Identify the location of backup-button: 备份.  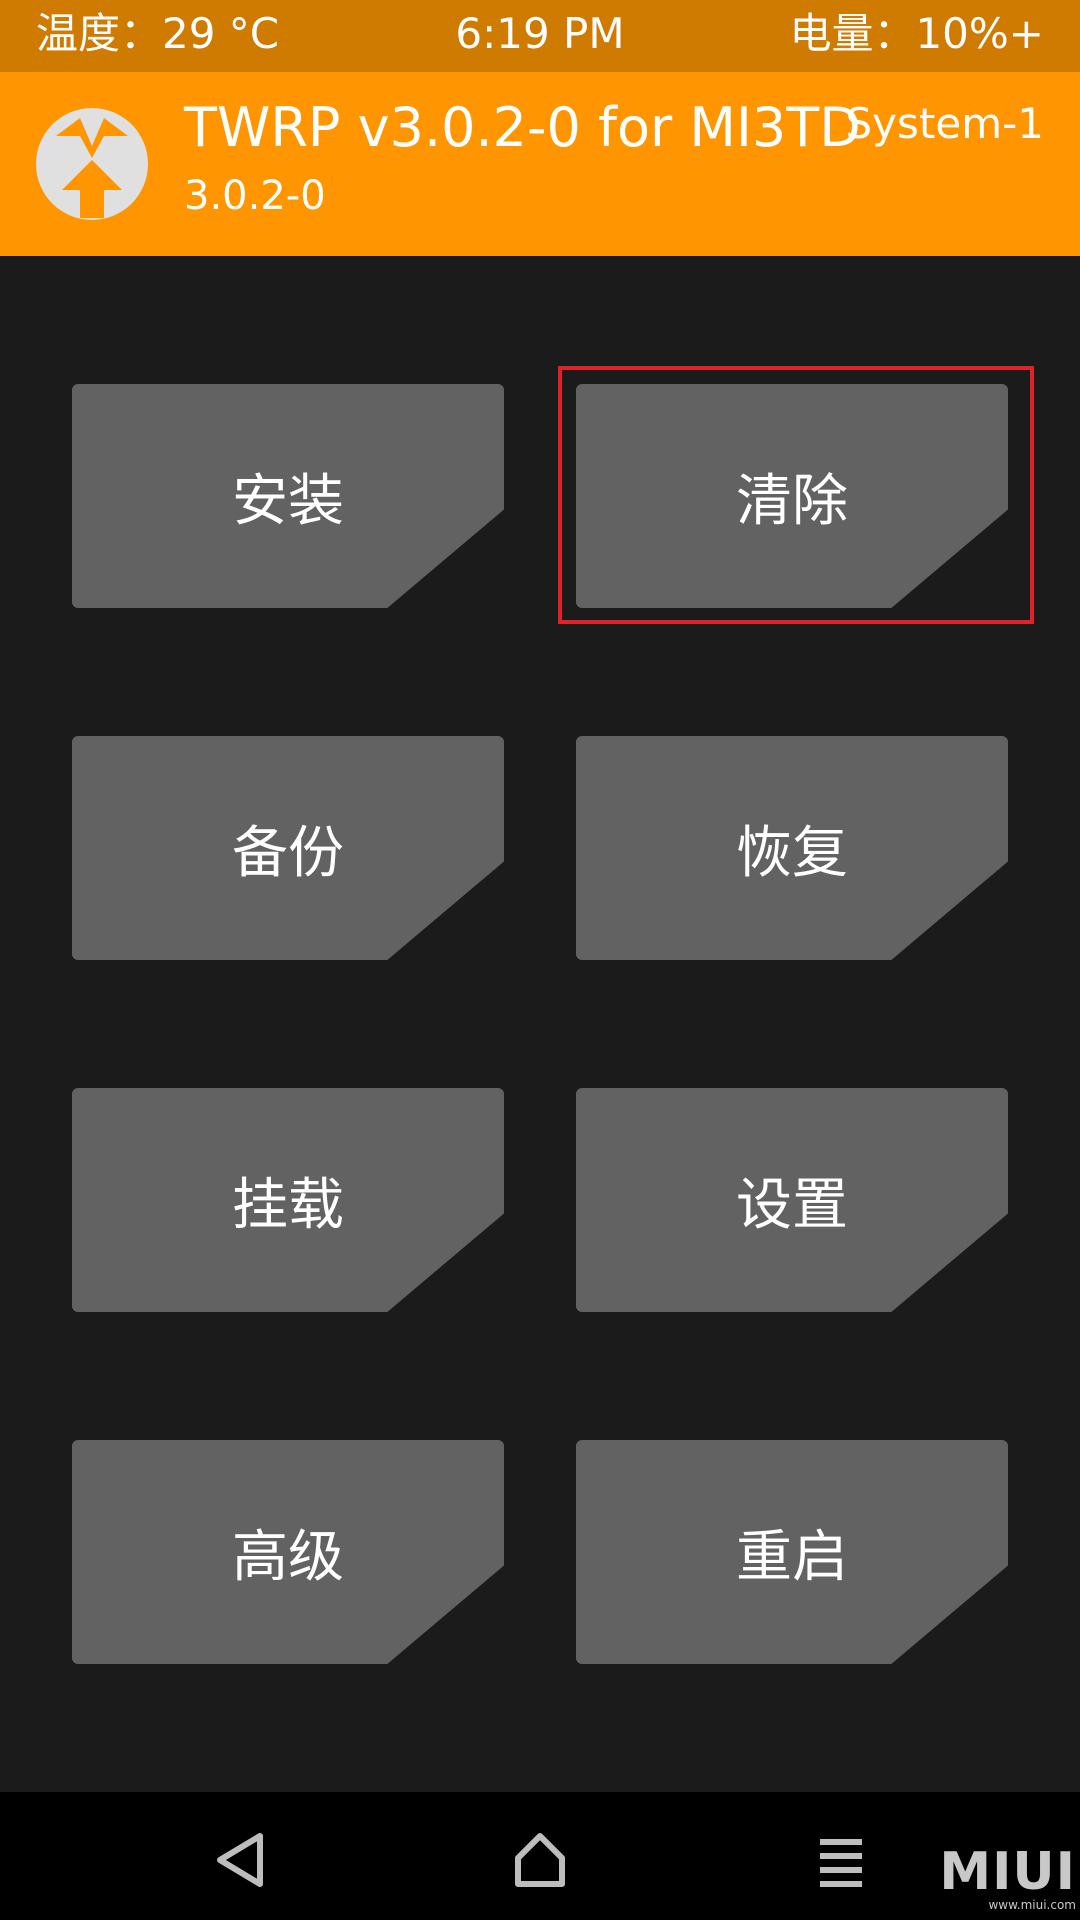
(288, 848).